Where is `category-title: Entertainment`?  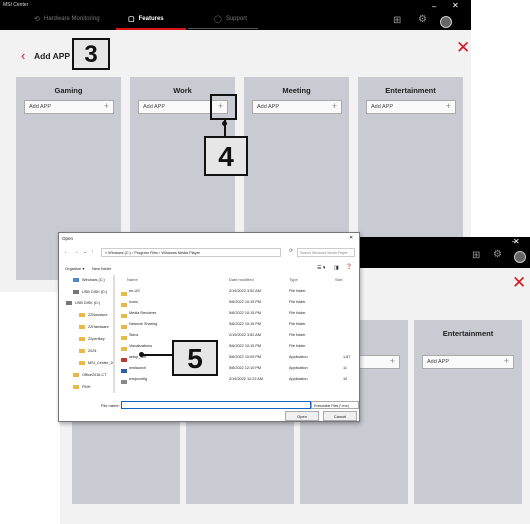 category-title: Entertainment is located at coordinates (468, 333).